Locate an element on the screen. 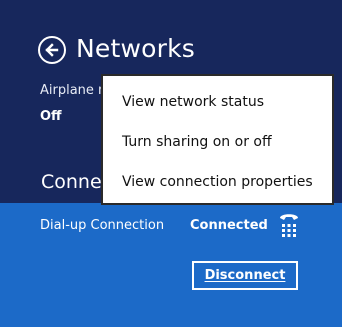  phone-icon is located at coordinates (289, 225).